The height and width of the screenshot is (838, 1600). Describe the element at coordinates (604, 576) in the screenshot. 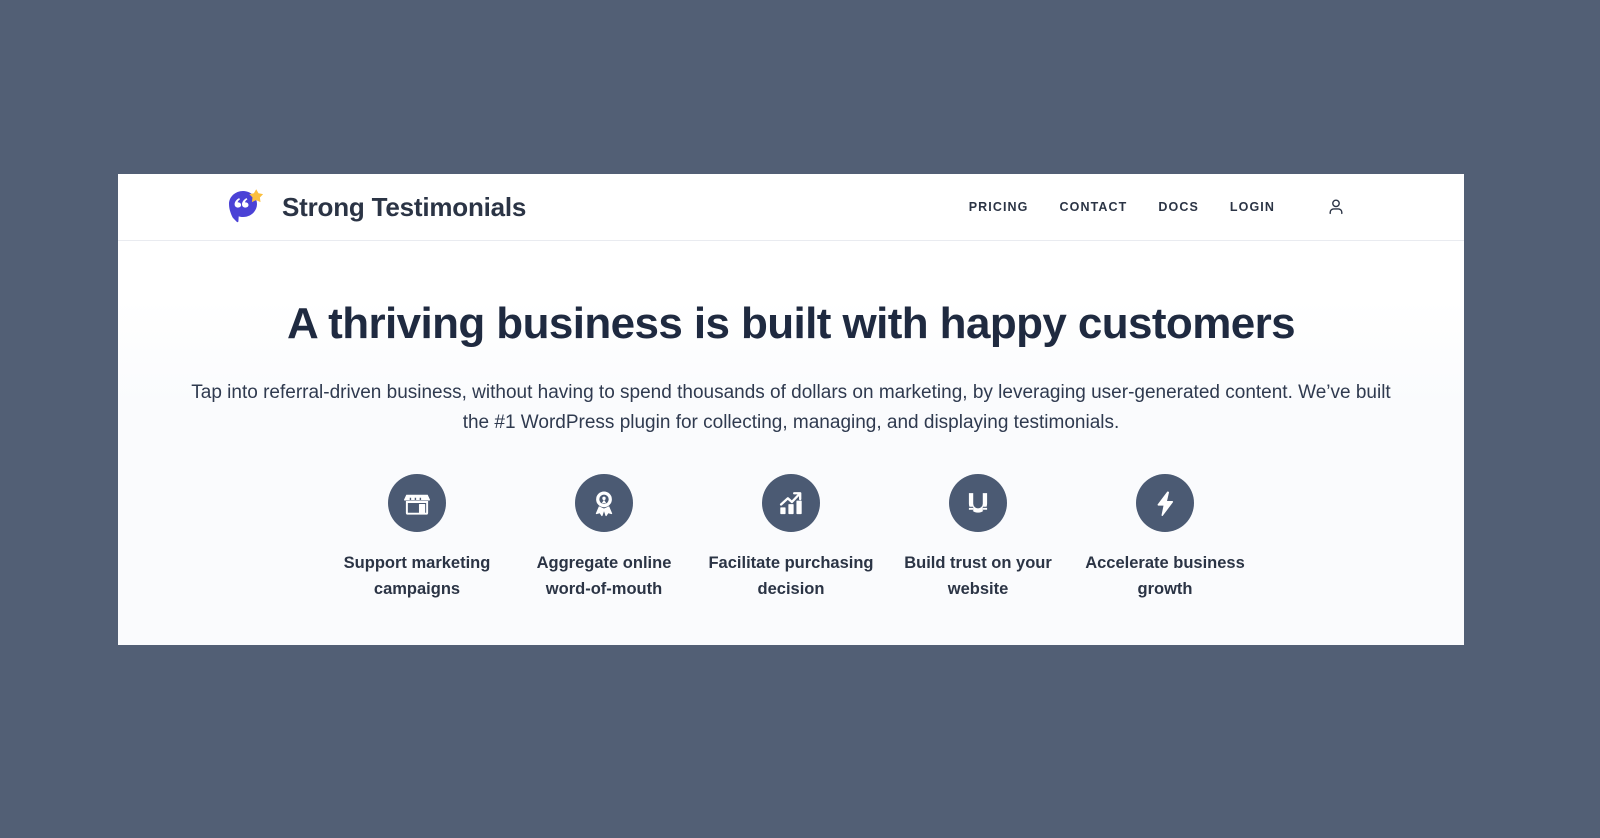

I see `feature-label: Aggregate online word-of-mouth` at that location.